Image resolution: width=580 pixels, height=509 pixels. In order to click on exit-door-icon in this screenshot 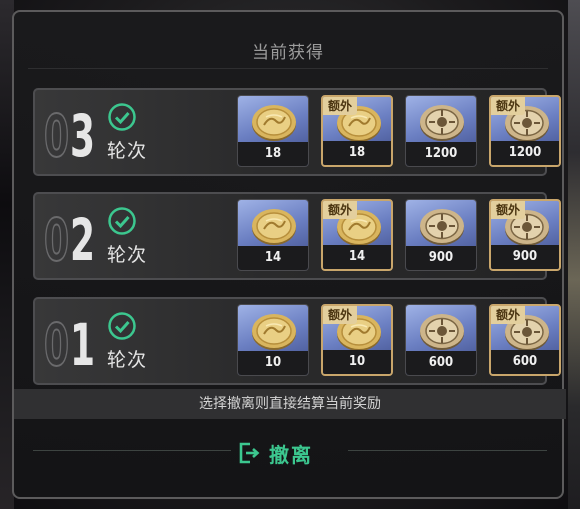, I will do `click(249, 453)`.